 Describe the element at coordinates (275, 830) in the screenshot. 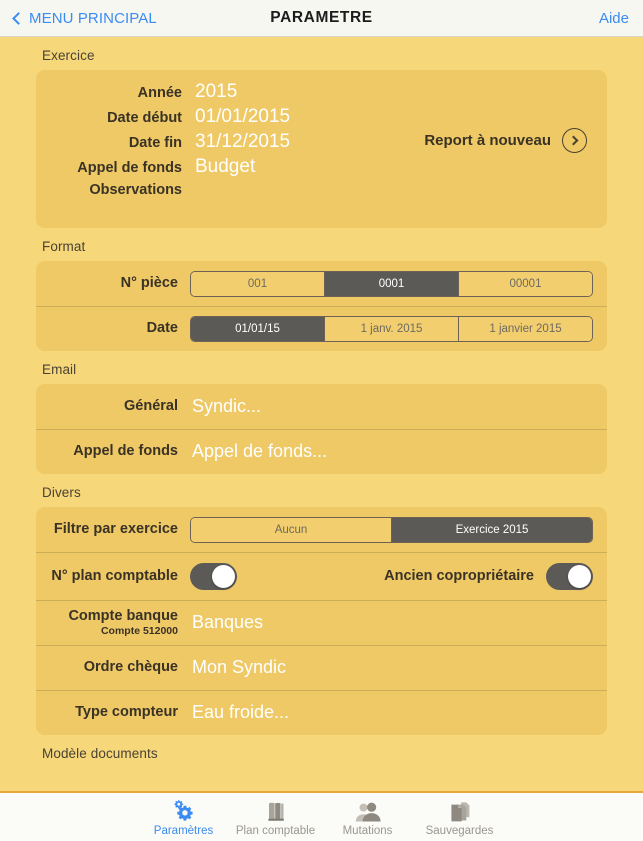

I see `tab-label-plan-comptable: Plan comptable` at that location.